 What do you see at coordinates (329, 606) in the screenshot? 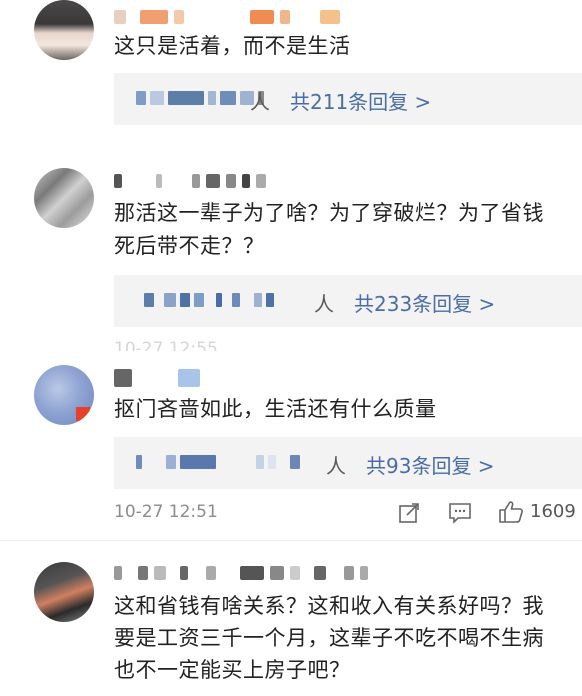
I see `comment-text-line: 这和省钱有啥关系？这和收入有关系好吗？我` at bounding box center [329, 606].